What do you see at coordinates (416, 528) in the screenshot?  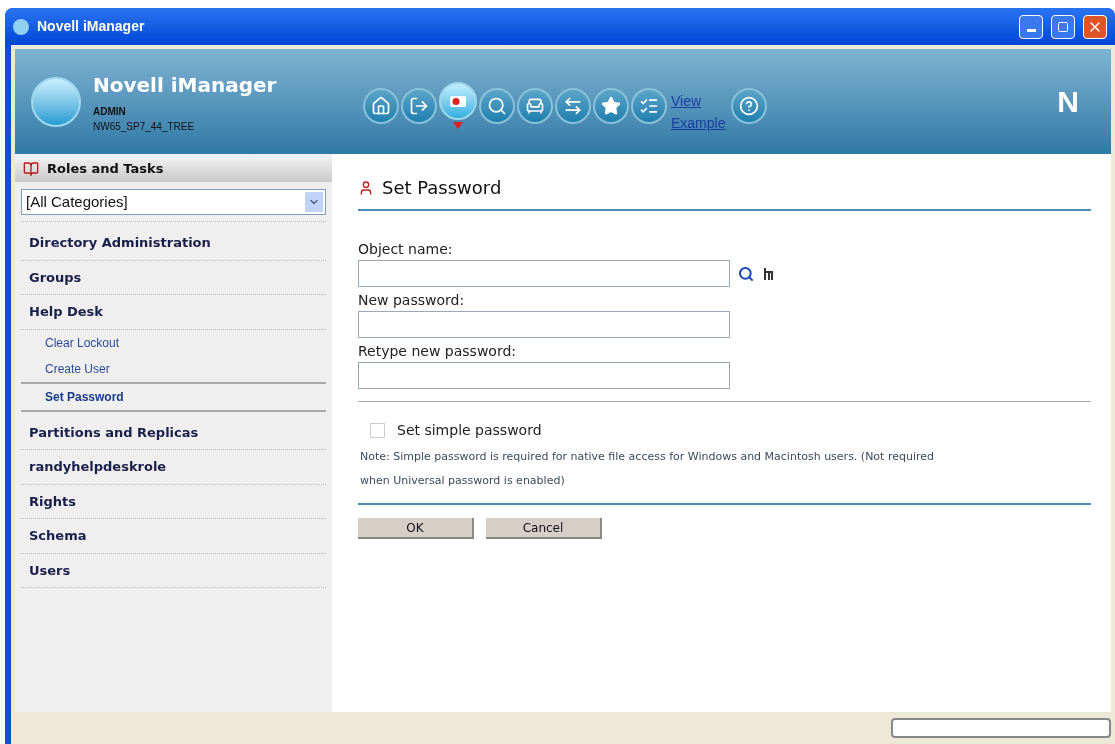 I see `dialog-button: OK` at bounding box center [416, 528].